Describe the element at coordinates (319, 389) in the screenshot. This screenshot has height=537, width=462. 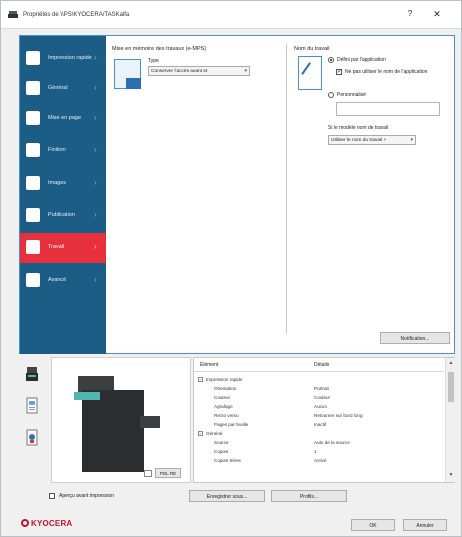
I see `table-row: Orientation Portrait` at that location.